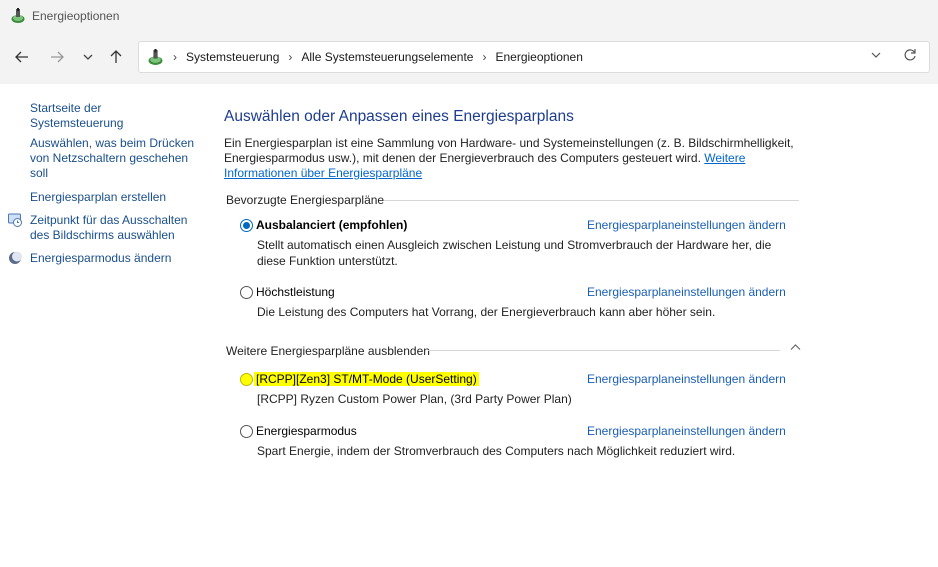 This screenshot has width=938, height=567. Describe the element at coordinates (387, 57) in the screenshot. I see `breadcrumb-alle-elemente: Alle Systemsteuerungselemente` at that location.